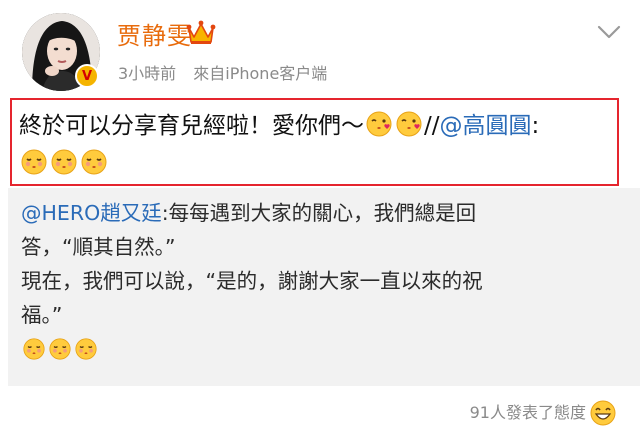 The height and width of the screenshot is (429, 640). Describe the element at coordinates (486, 126) in the screenshot. I see `mention-link: @高圓圓` at that location.